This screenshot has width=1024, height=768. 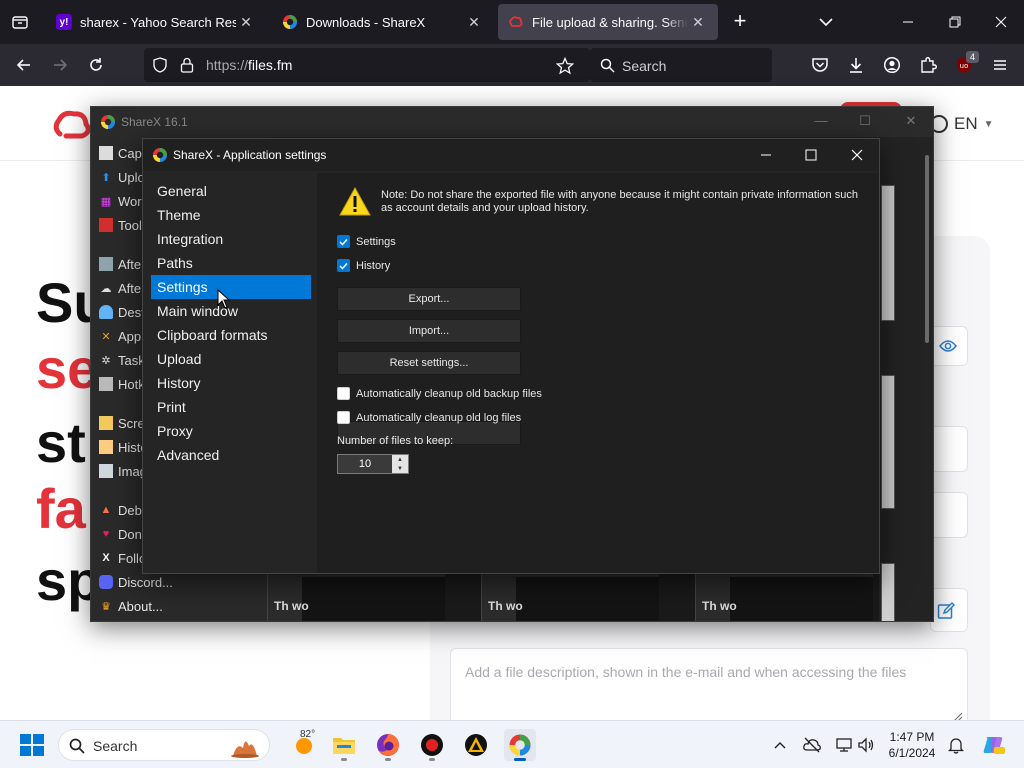 I want to click on nav-upload: Upload, so click(x=231, y=359).